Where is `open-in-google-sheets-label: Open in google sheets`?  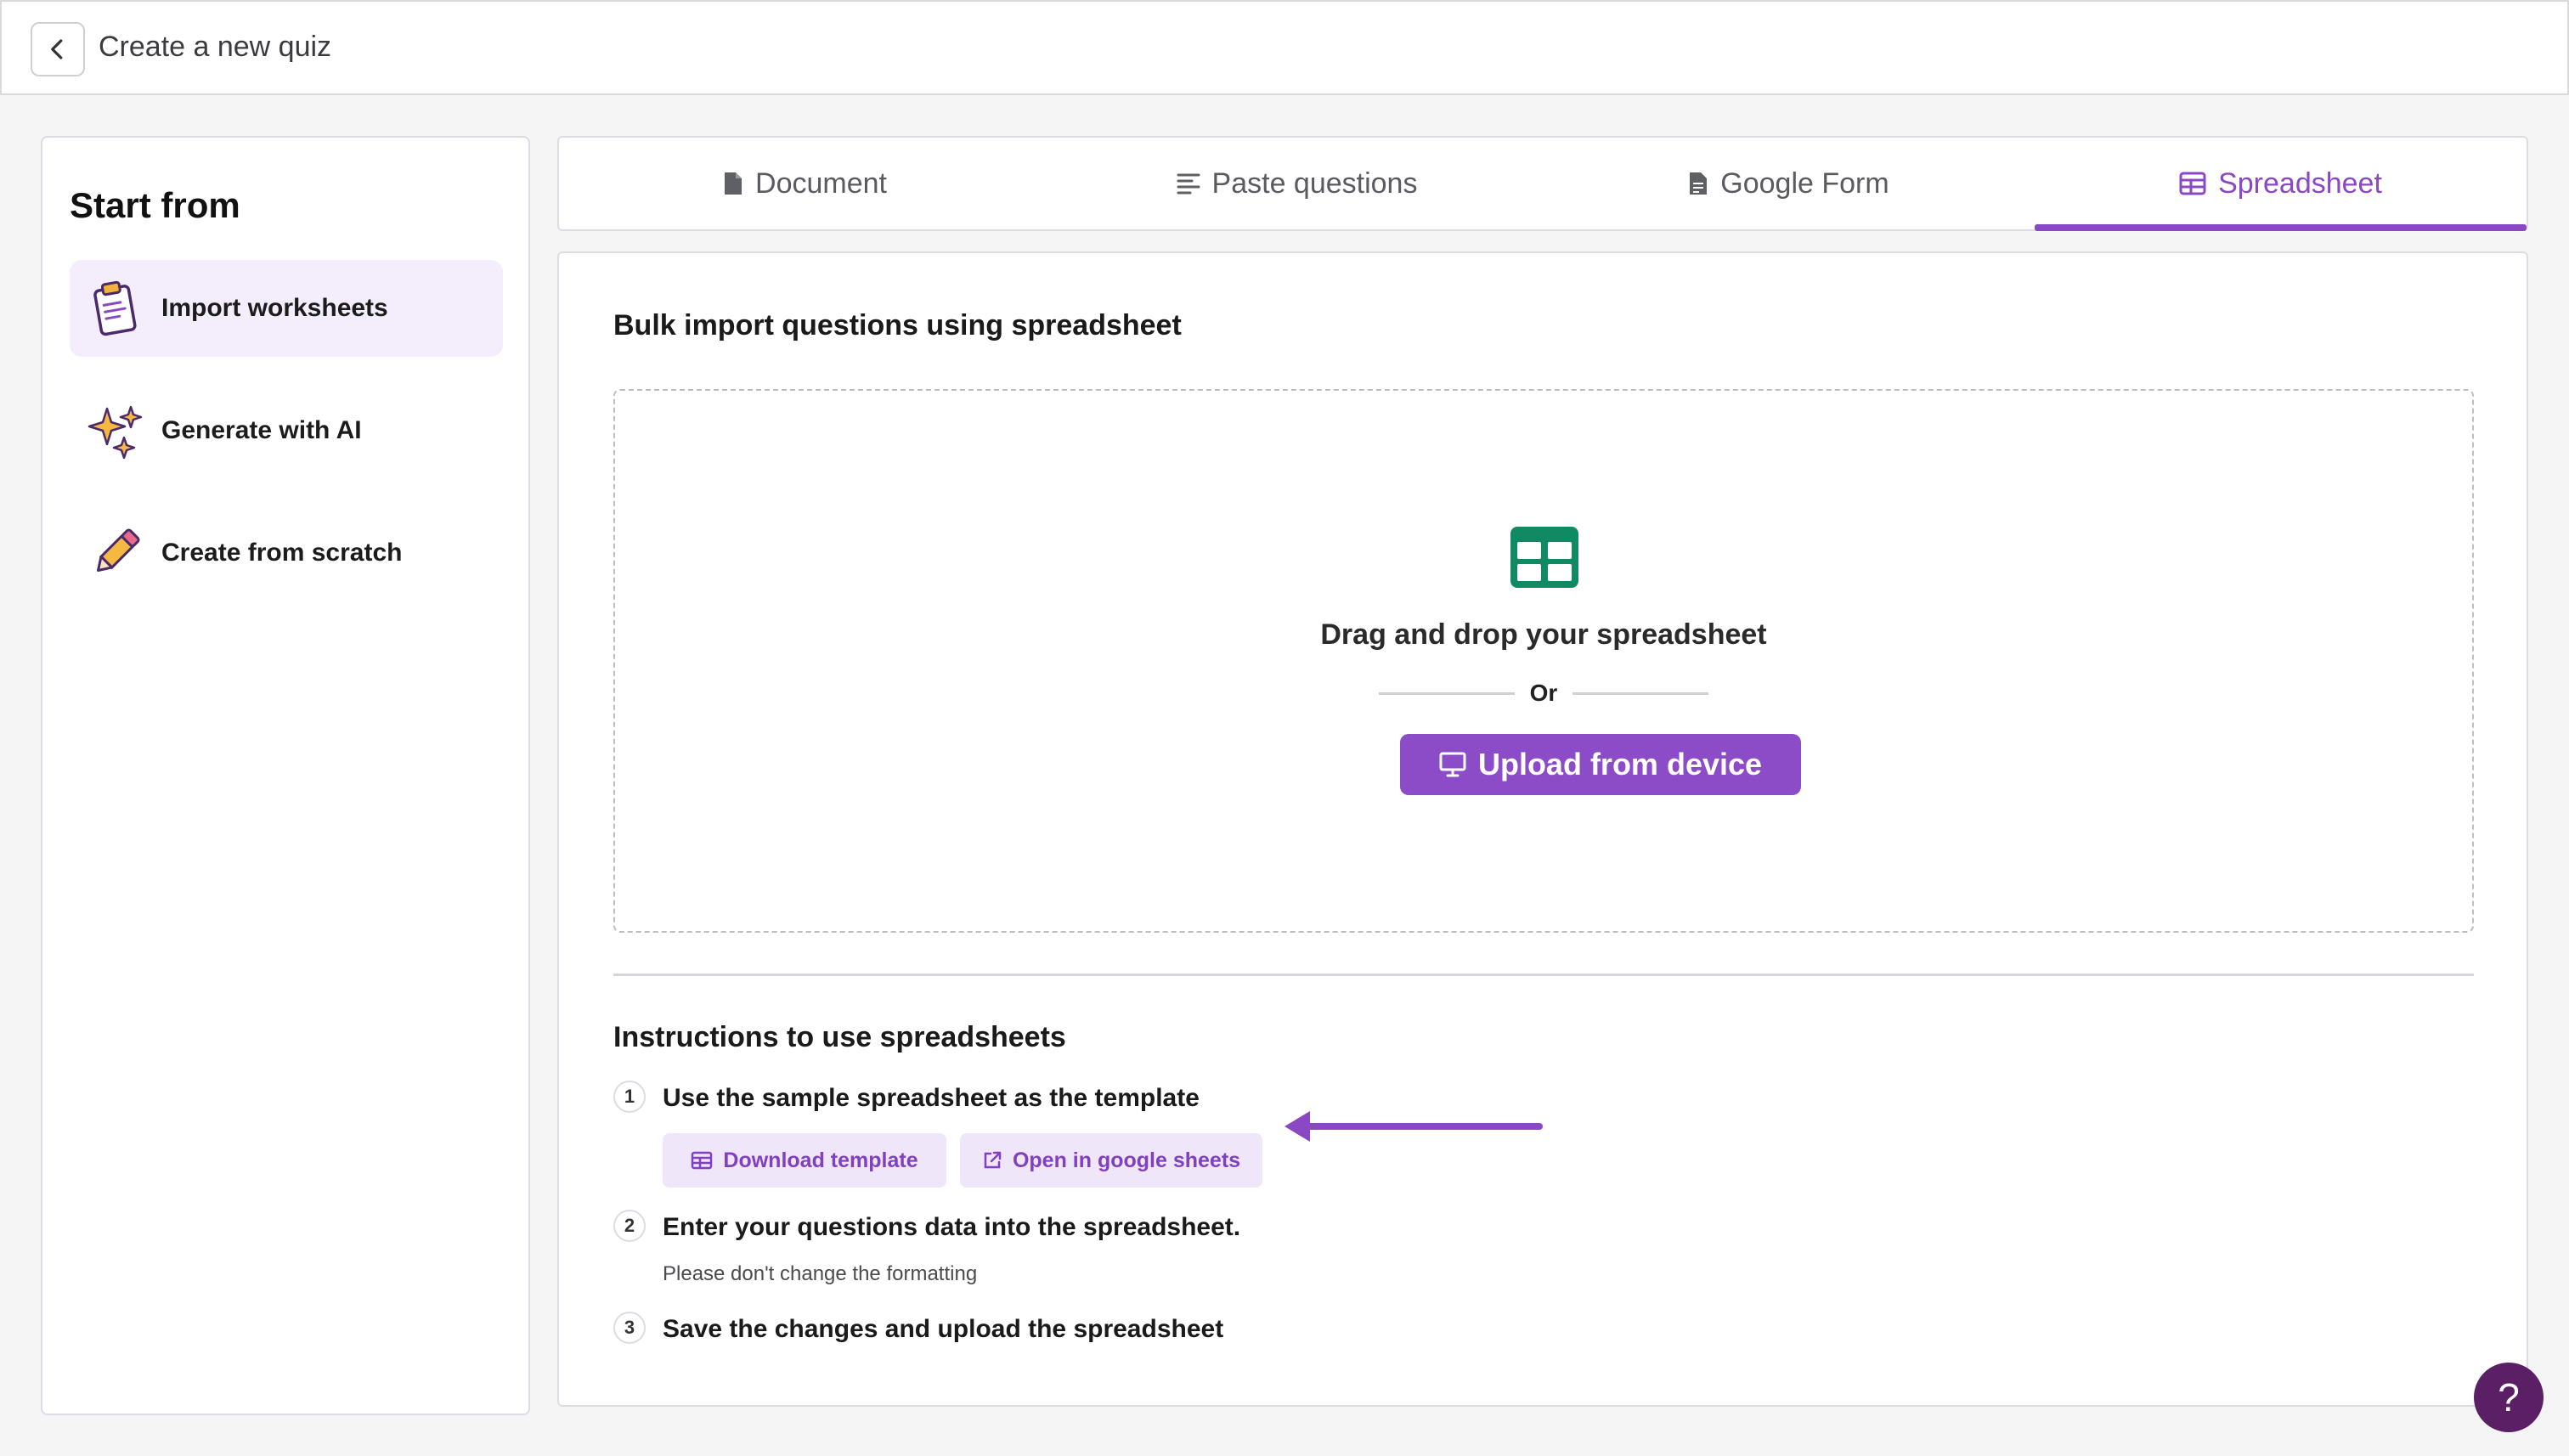
open-in-google-sheets-label: Open in google sheets is located at coordinates (1127, 1160).